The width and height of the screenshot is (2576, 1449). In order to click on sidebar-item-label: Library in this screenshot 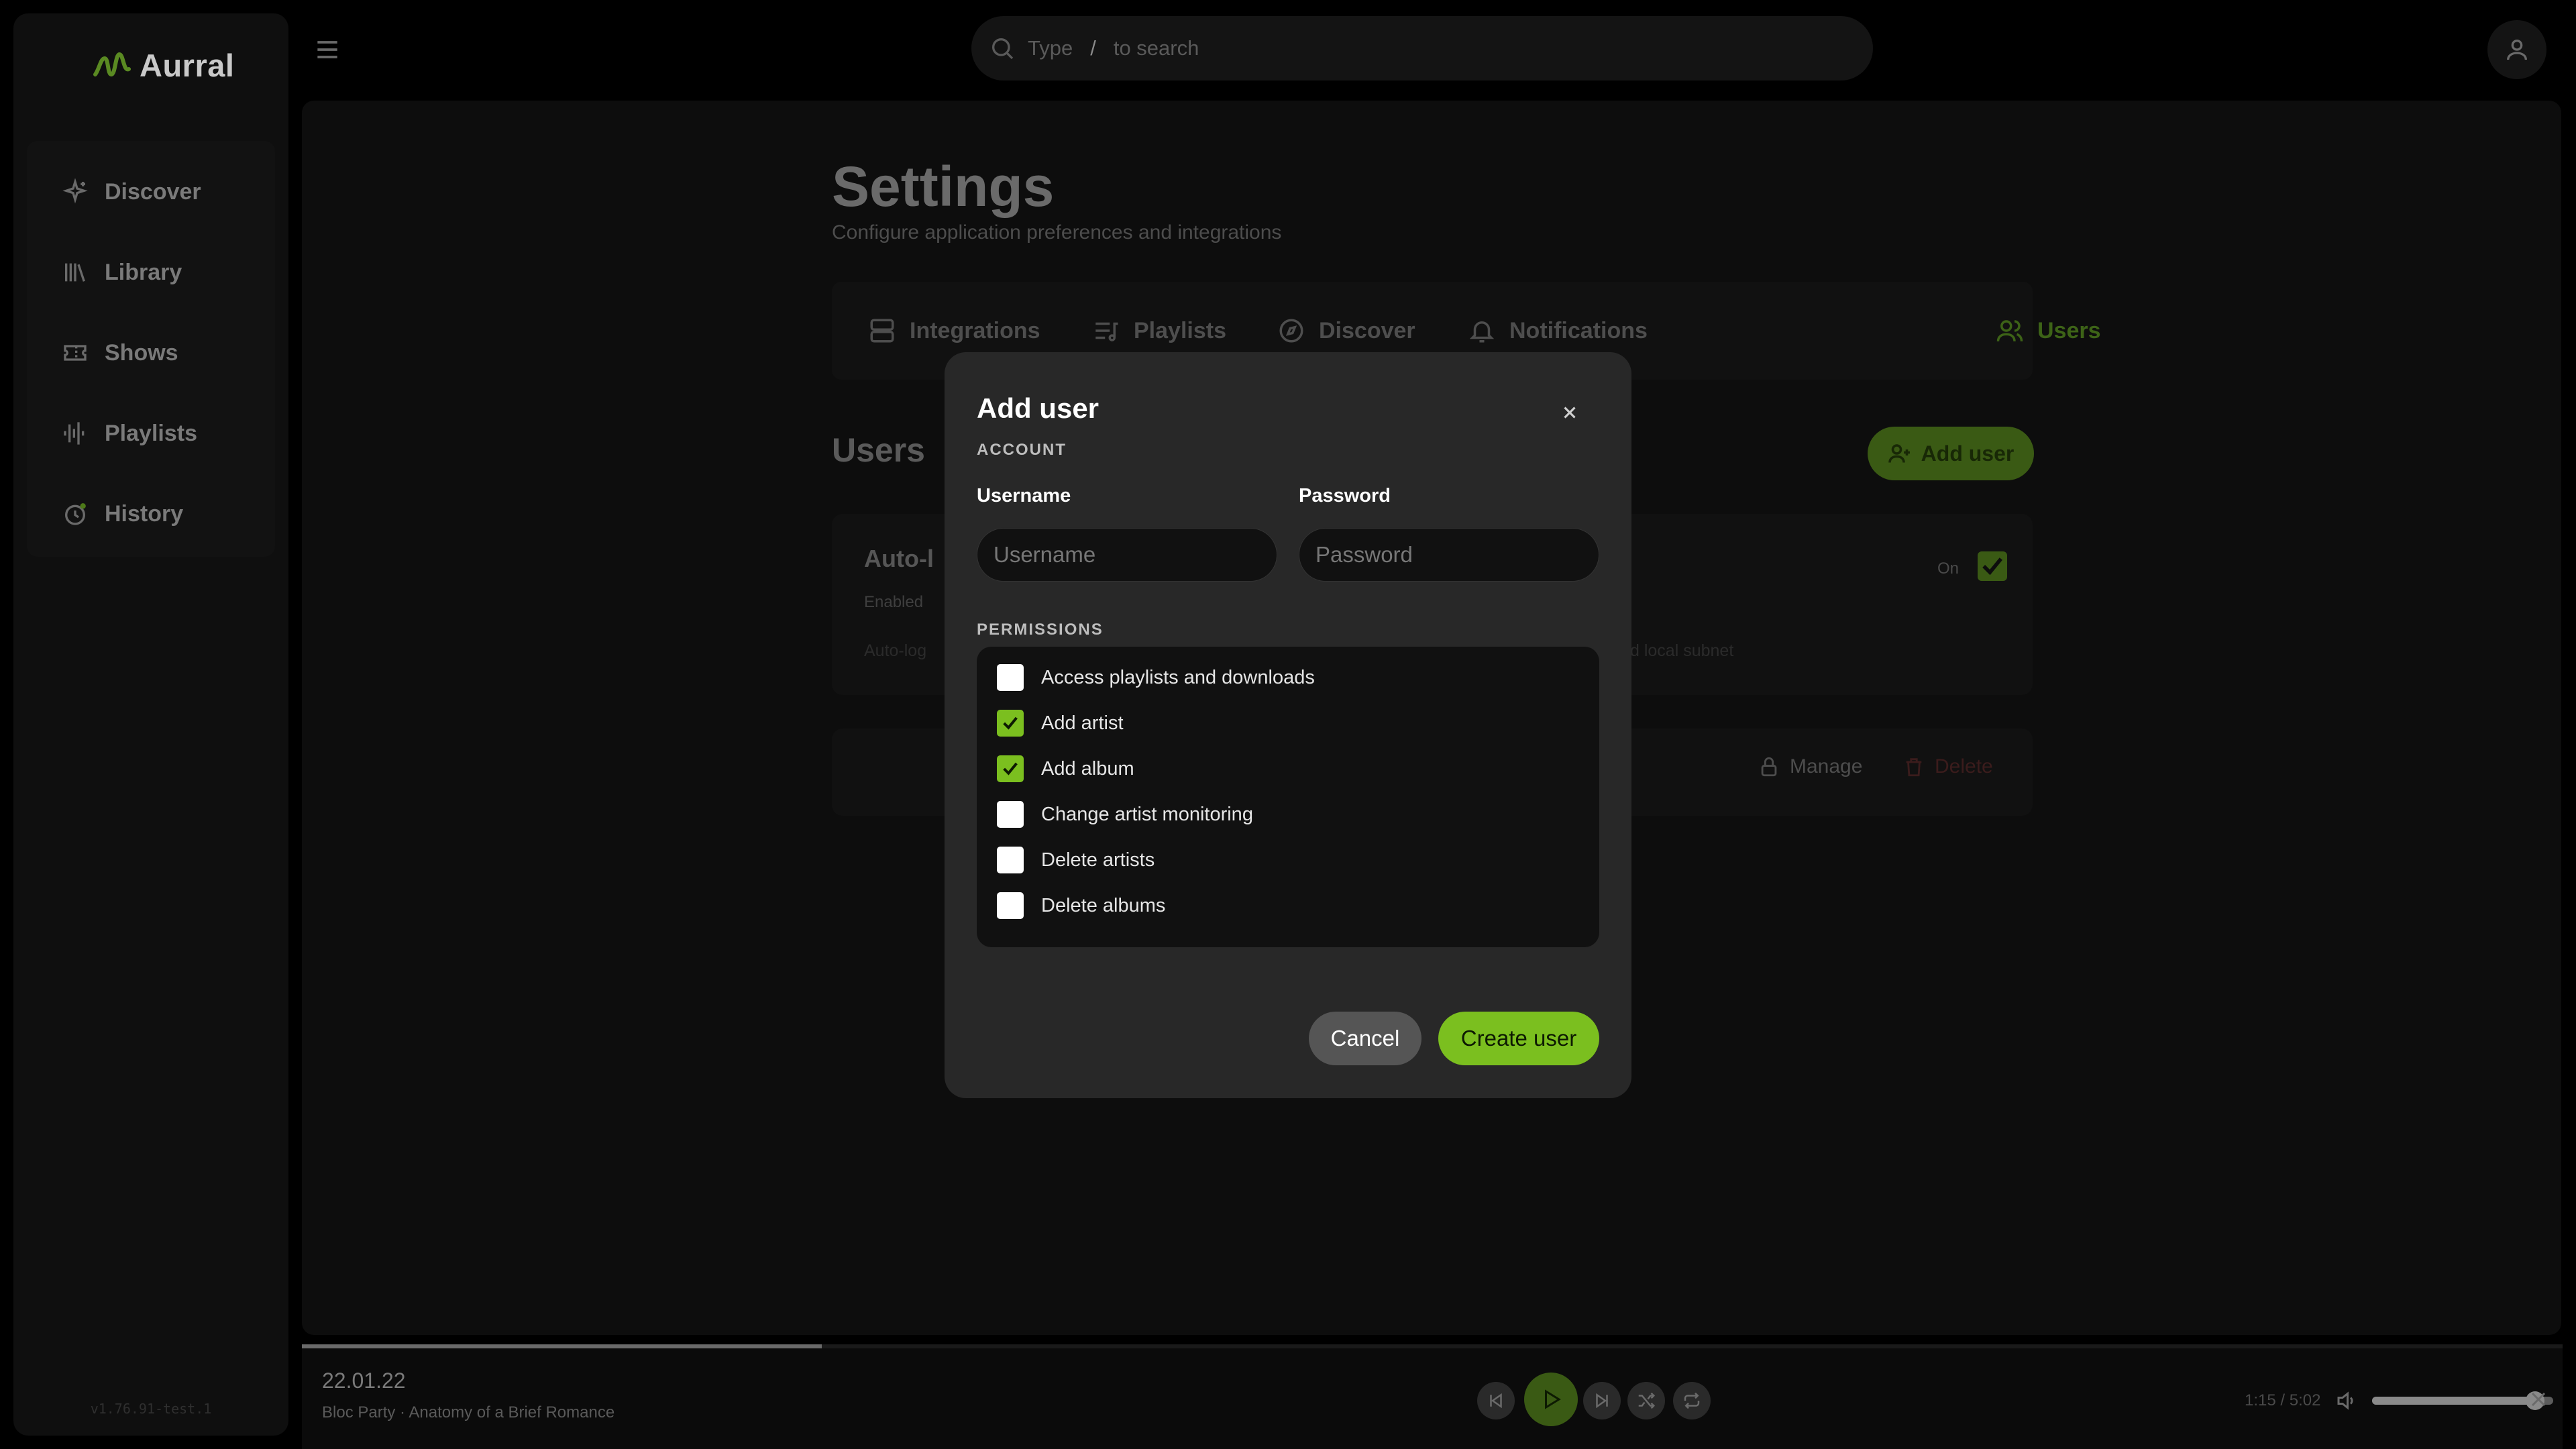, I will do `click(143, 272)`.